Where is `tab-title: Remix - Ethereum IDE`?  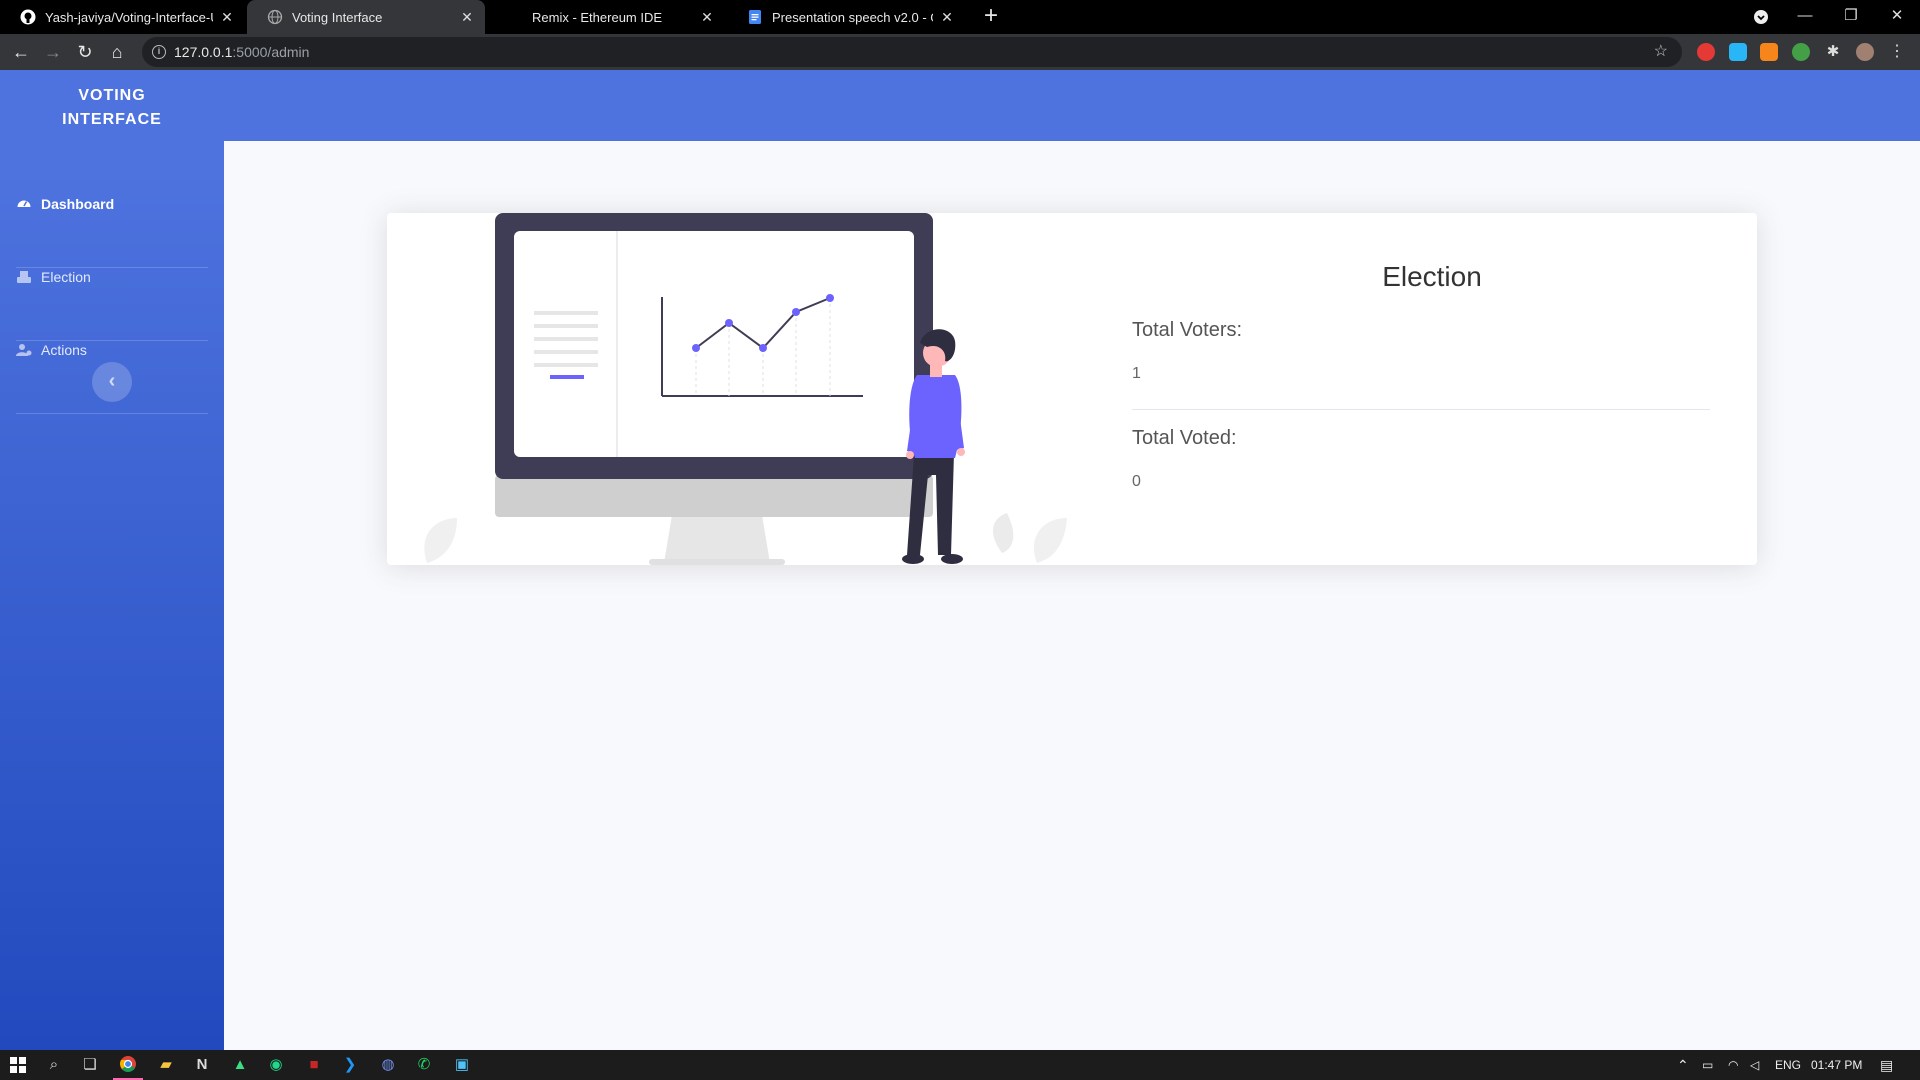
tab-title: Remix - Ethereum IDE is located at coordinates (597, 17).